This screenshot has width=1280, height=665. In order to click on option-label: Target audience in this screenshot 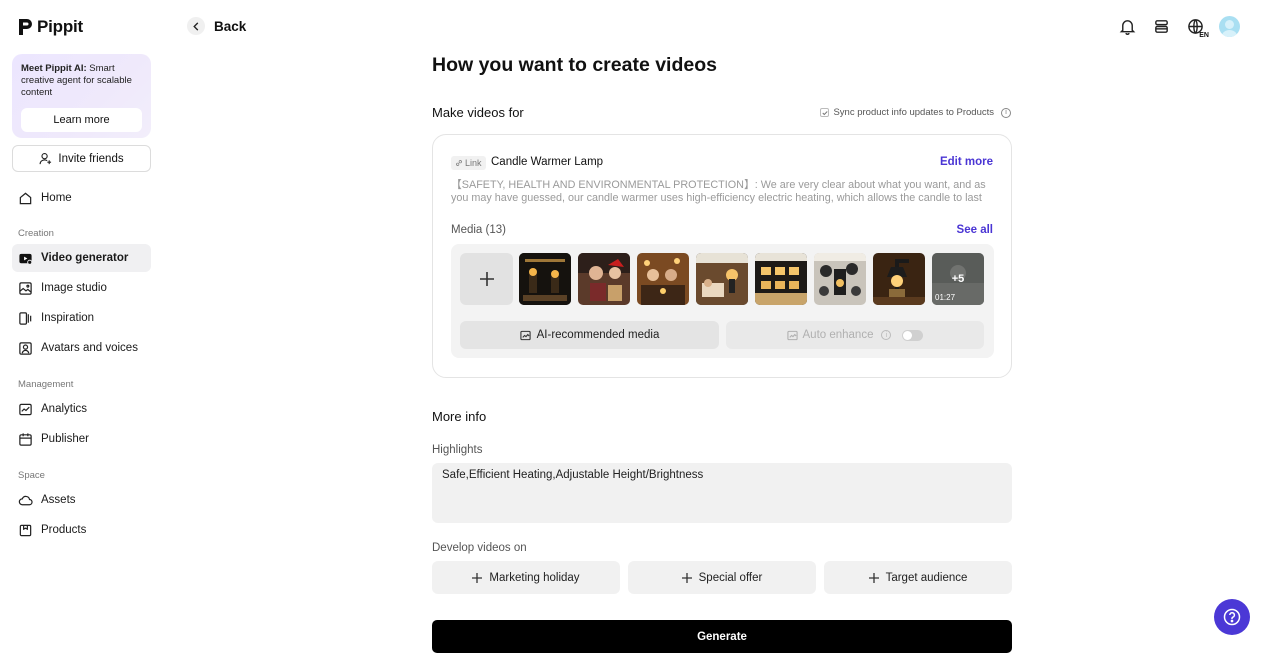, I will do `click(926, 577)`.